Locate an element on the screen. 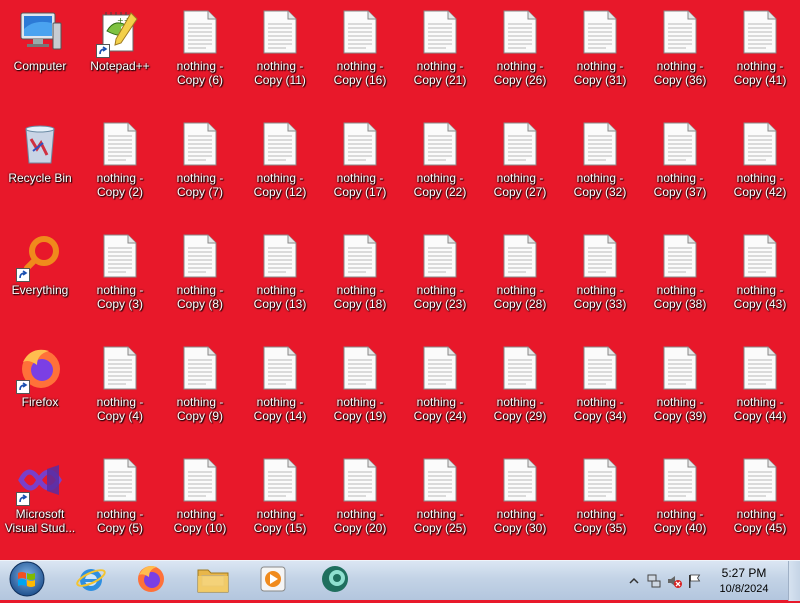 This screenshot has height=603, width=800. desktop-icon-label: nothing - Copy (27) is located at coordinates (520, 185).